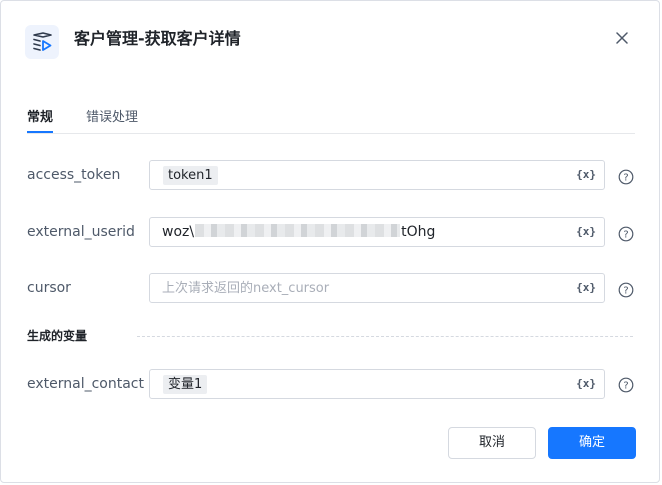 Image resolution: width=662 pixels, height=485 pixels. Describe the element at coordinates (112, 118) in the screenshot. I see `tab-error-handling: 错误处理` at that location.